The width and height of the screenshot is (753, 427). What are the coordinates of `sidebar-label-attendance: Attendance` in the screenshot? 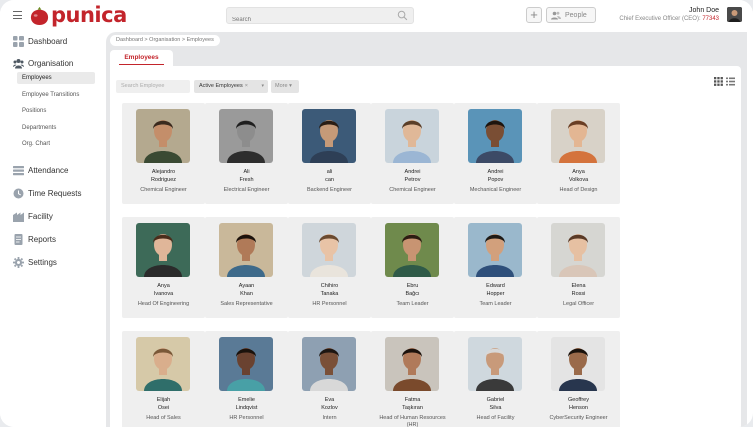 It's located at (48, 170).